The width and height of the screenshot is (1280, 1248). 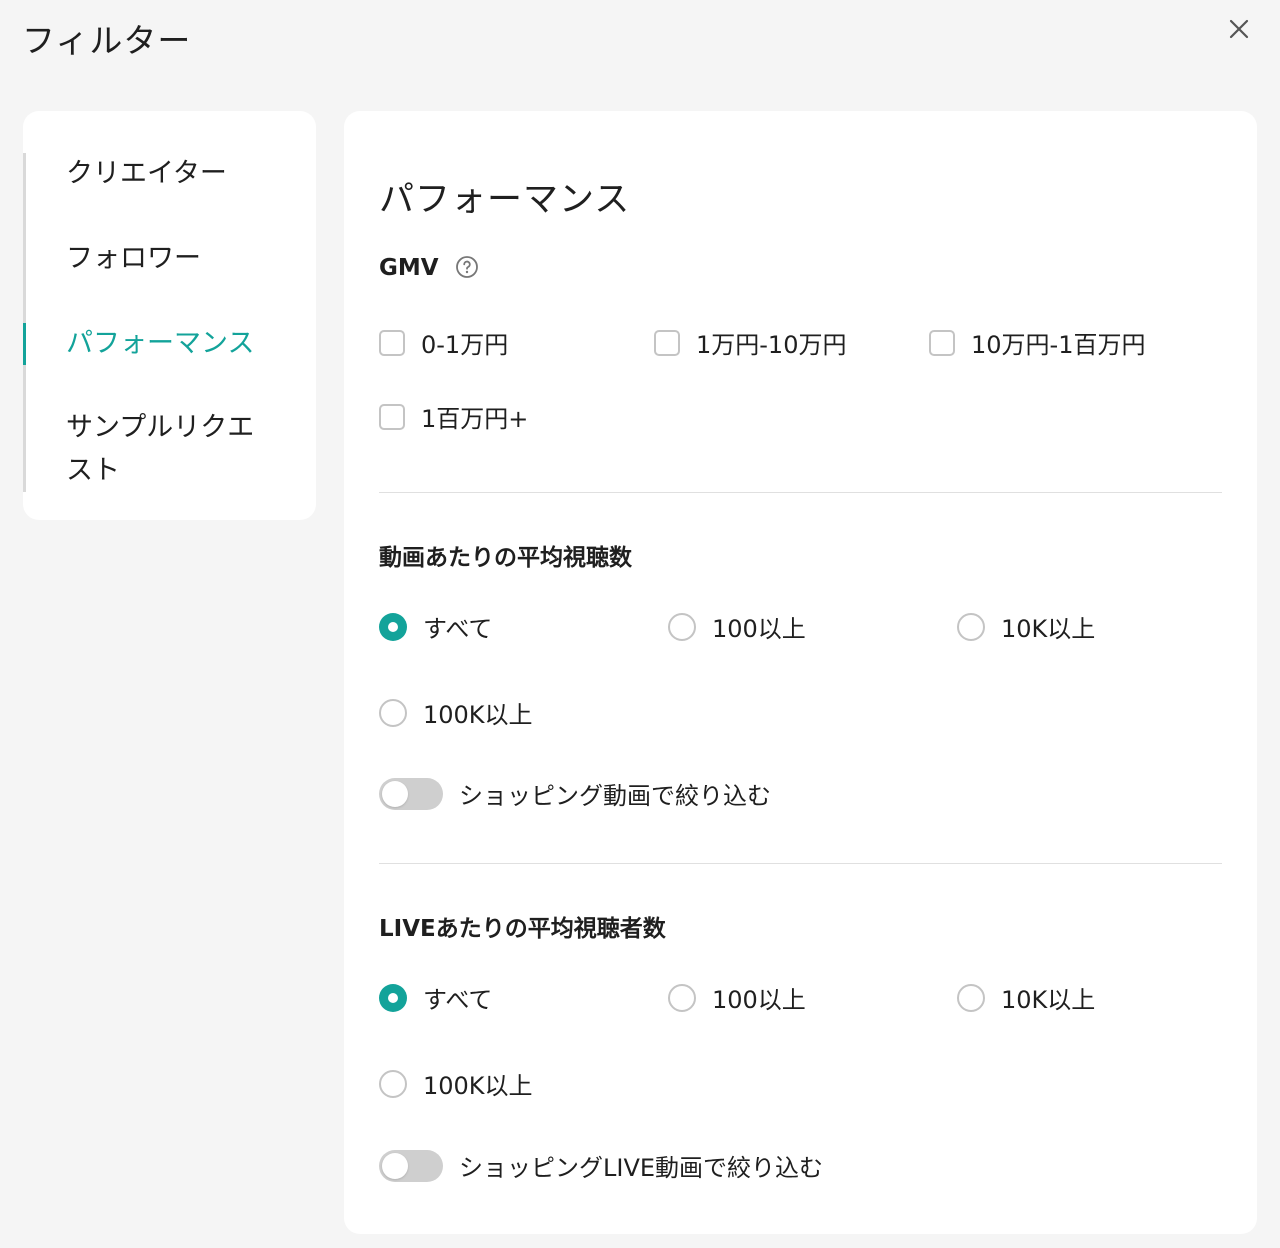 I want to click on live-views-option: すべて, so click(x=435, y=997).